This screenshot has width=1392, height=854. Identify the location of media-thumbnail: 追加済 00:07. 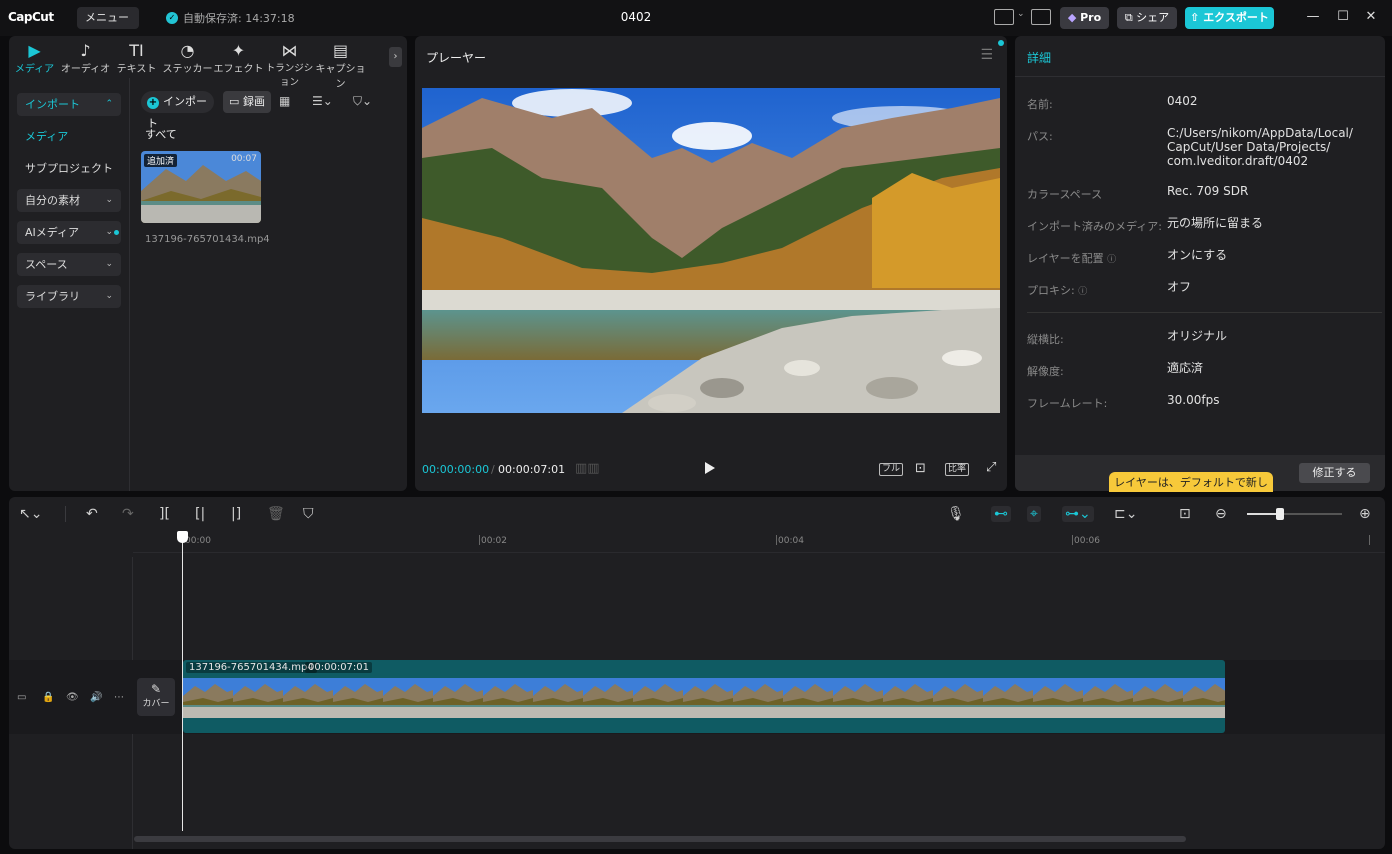
(201, 187).